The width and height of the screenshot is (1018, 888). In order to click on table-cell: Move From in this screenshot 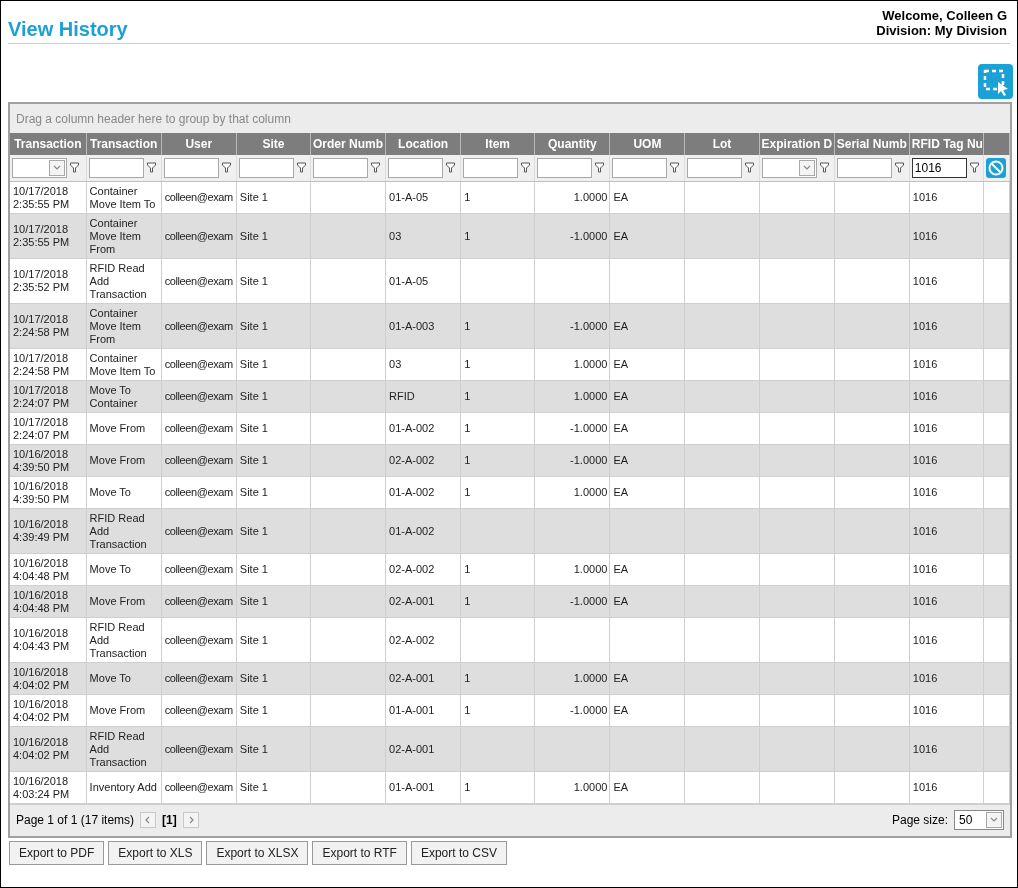, I will do `click(117, 428)`.